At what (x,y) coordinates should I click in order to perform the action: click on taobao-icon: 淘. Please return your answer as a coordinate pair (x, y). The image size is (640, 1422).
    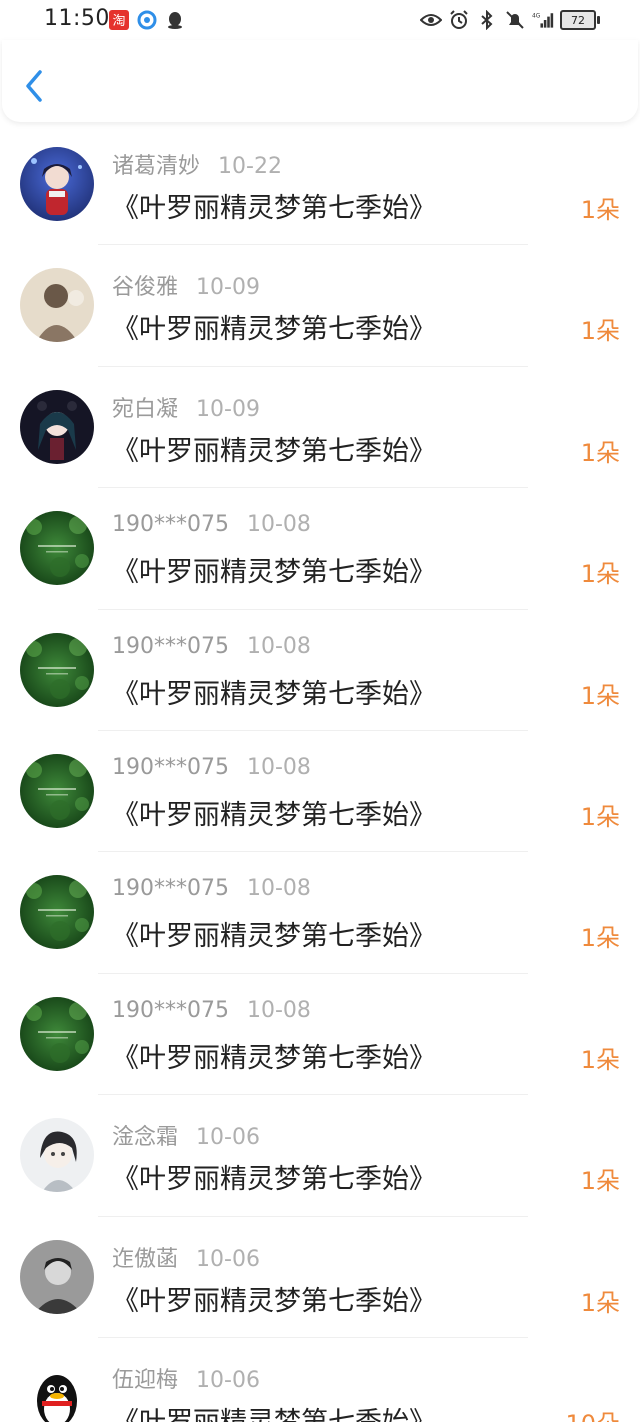
    Looking at the image, I should click on (119, 20).